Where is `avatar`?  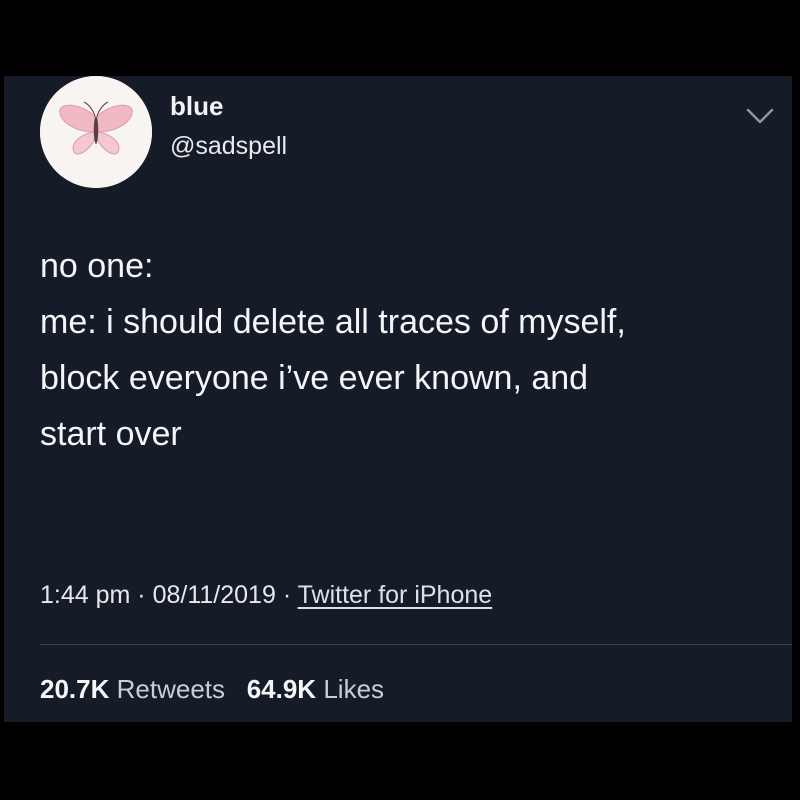
avatar is located at coordinates (96, 132).